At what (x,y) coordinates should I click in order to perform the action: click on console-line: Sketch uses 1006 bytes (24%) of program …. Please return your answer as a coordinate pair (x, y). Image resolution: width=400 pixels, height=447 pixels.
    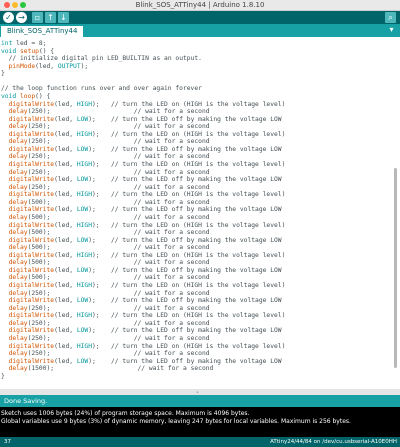
    Looking at the image, I should click on (125, 413).